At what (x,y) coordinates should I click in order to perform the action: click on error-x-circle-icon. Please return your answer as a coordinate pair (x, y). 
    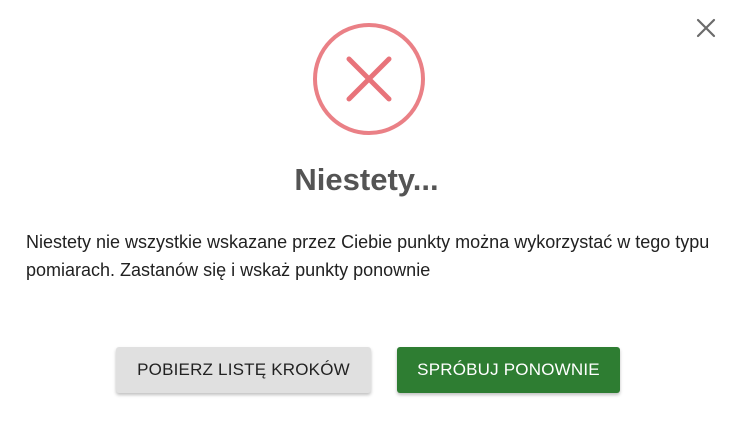
    Looking at the image, I should click on (369, 79).